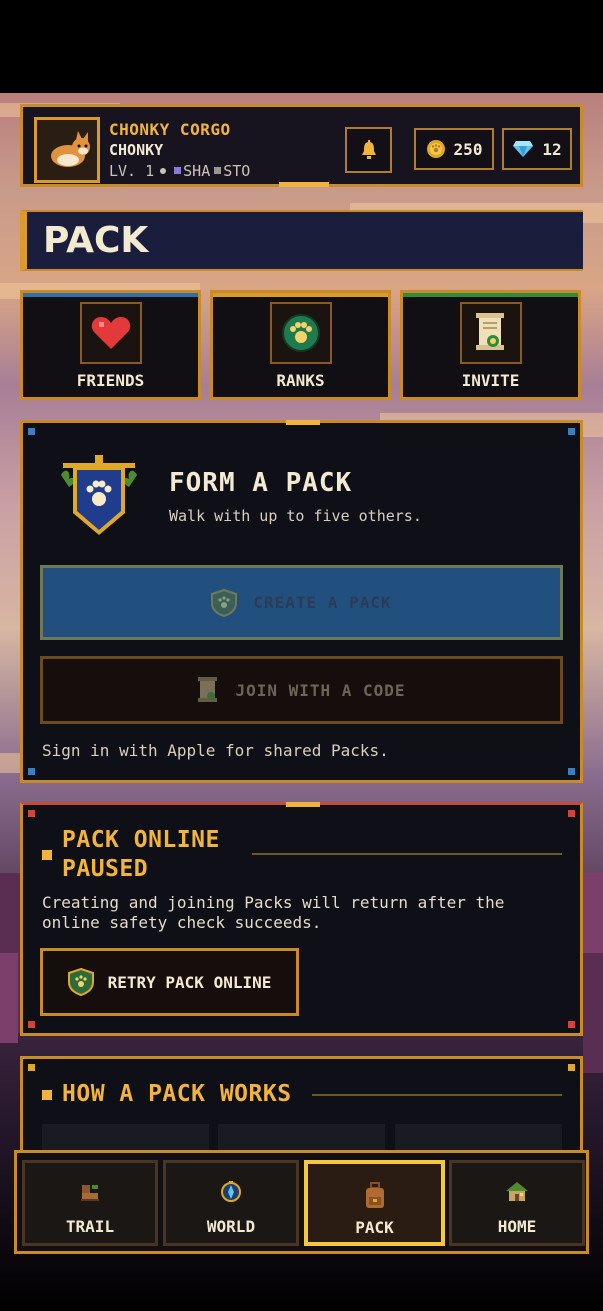  Describe the element at coordinates (374, 1227) in the screenshot. I see `tab-pack-label: PACK` at that location.